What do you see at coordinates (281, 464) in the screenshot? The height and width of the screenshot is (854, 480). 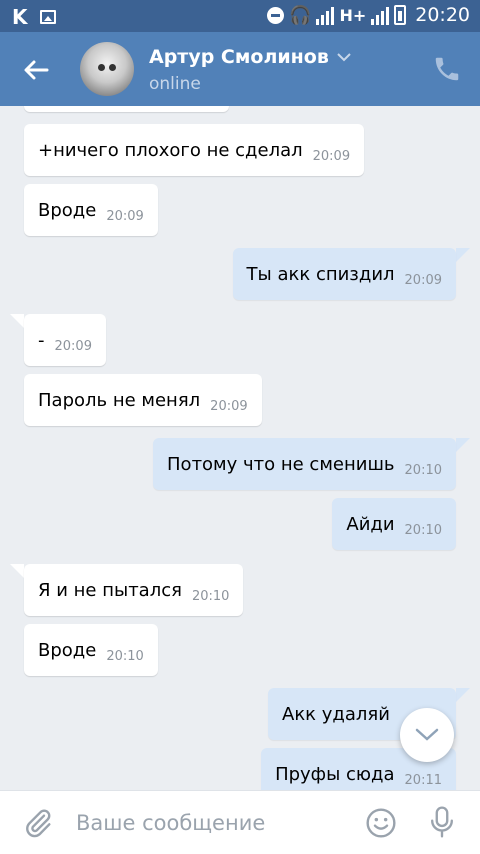 I see `message-text: Потому что не сменишь` at bounding box center [281, 464].